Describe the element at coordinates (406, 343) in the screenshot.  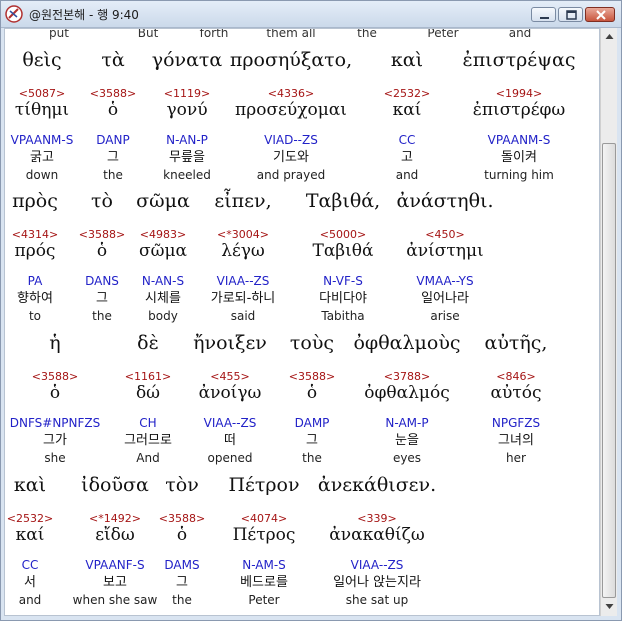
I see `greek-word: ὀφθαλμοὺς` at that location.